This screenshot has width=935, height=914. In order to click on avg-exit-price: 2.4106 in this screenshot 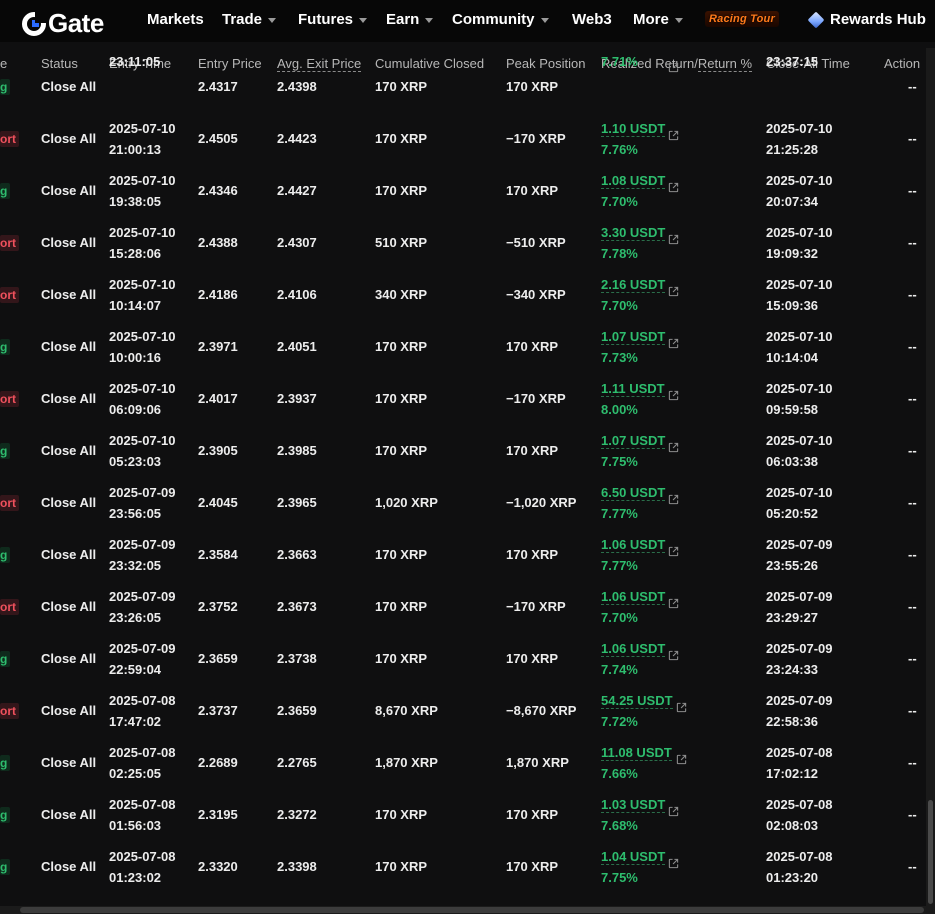, I will do `click(297, 294)`.